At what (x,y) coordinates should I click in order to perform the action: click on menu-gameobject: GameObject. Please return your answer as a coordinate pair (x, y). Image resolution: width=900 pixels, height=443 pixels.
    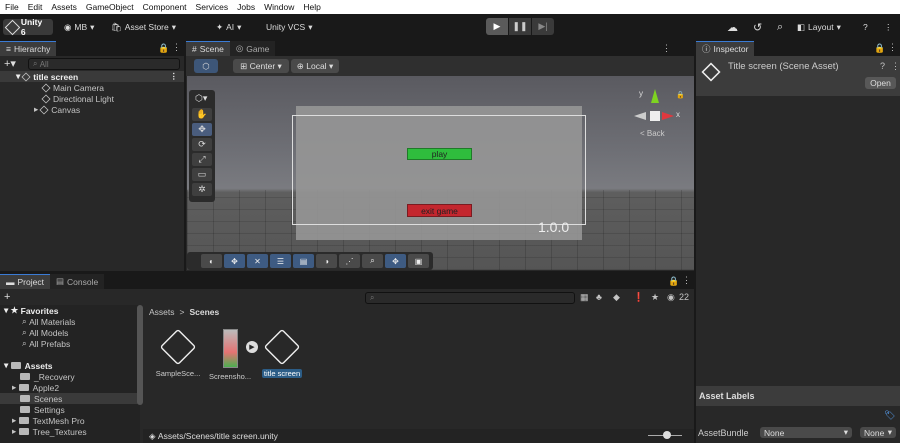
    Looking at the image, I should click on (109, 7).